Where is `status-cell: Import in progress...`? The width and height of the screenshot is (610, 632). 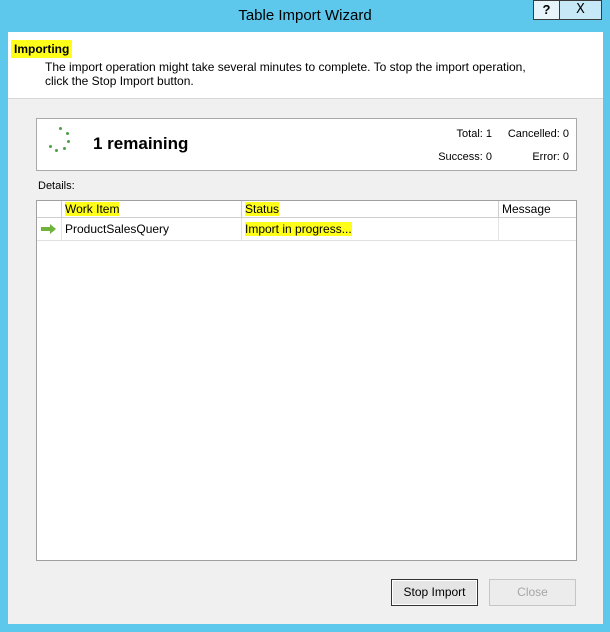 status-cell: Import in progress... is located at coordinates (370, 229).